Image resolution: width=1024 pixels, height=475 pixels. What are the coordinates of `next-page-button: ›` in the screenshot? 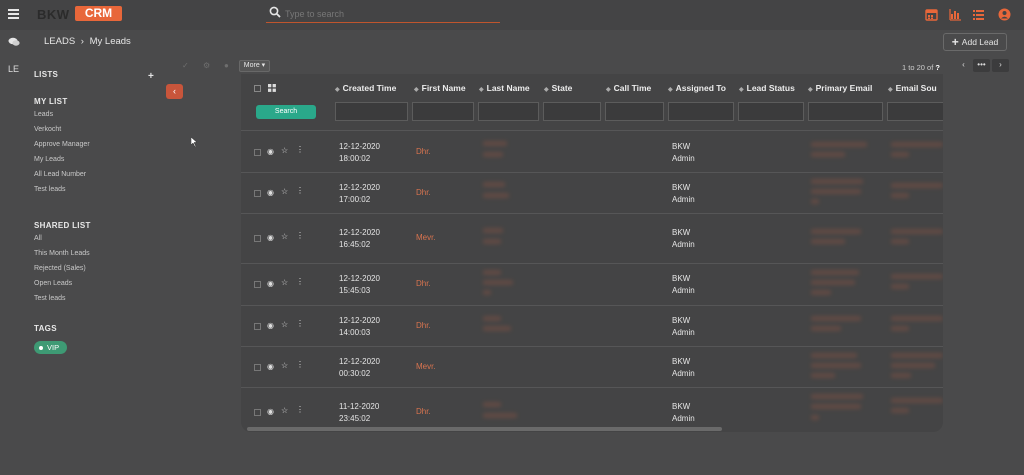 It's located at (1000, 65).